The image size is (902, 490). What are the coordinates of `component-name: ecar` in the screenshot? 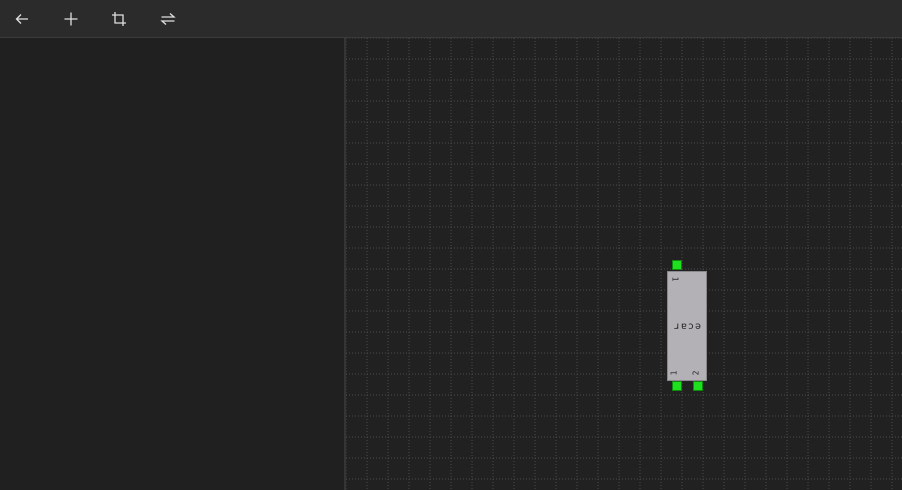 It's located at (687, 326).